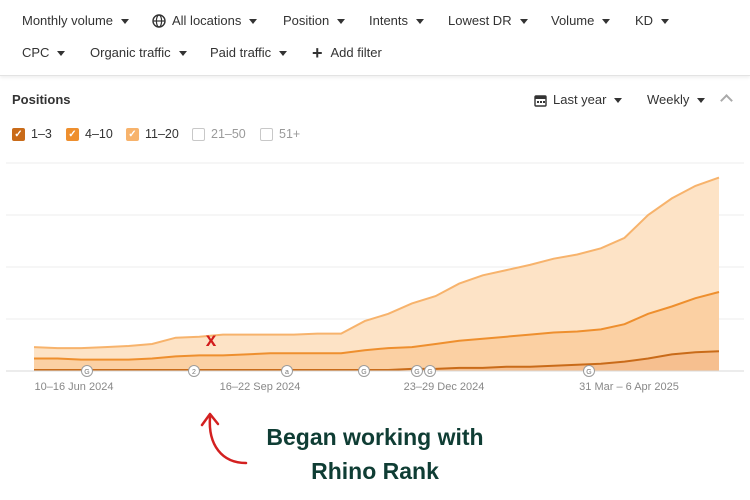 The width and height of the screenshot is (750, 500). I want to click on paid-traffic-filter: Paid traffic, so click(249, 53).